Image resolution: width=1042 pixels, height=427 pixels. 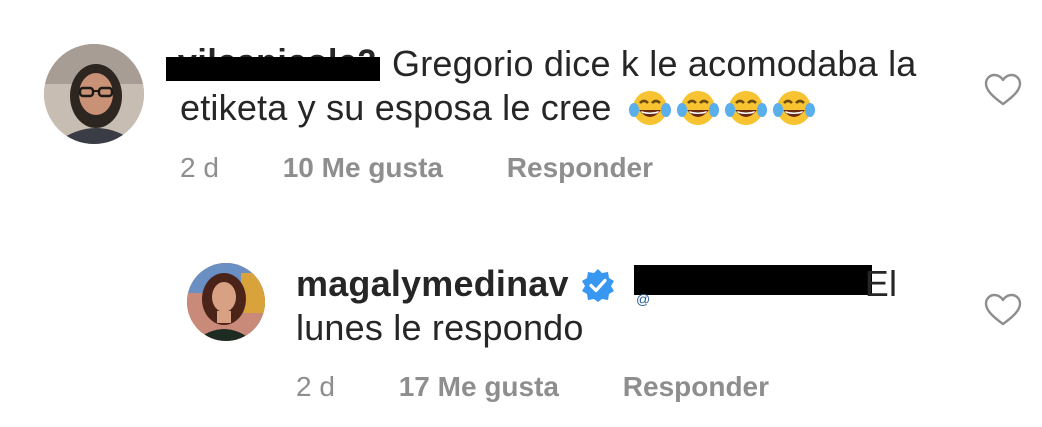 I want to click on comment-username: magalymedinav, so click(x=432, y=283).